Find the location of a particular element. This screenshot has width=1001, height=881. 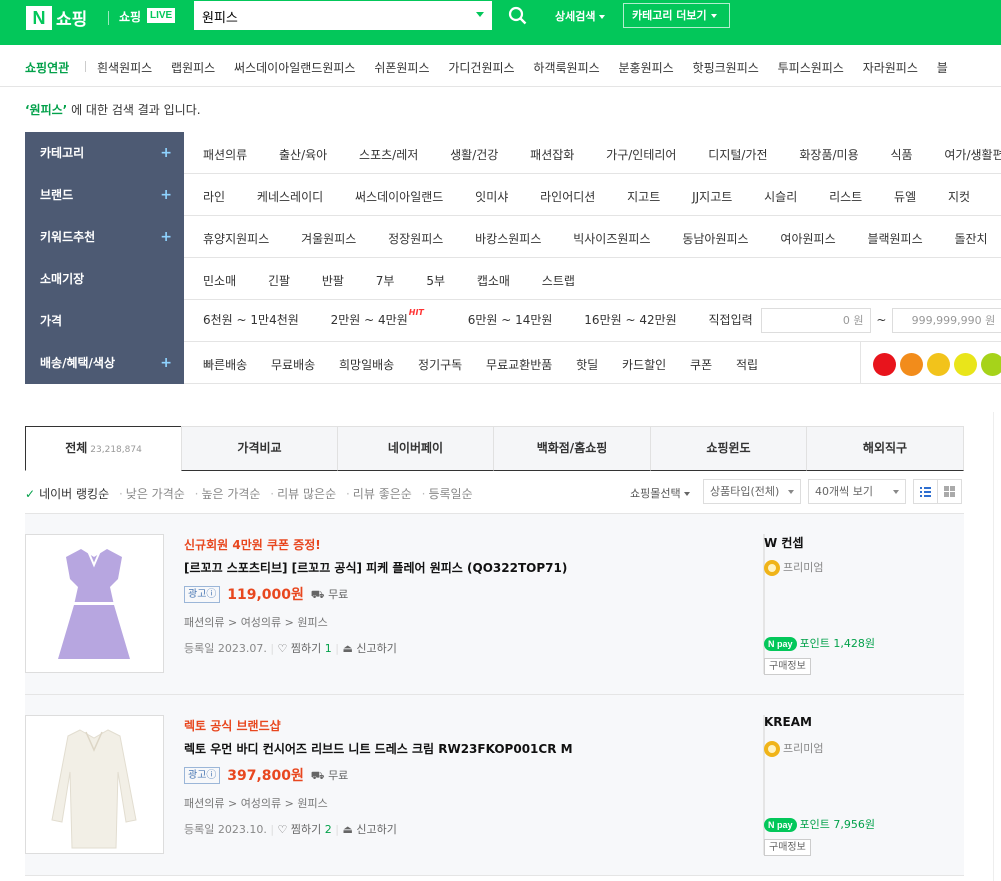

related-keyword: 자라원피스 is located at coordinates (890, 68).